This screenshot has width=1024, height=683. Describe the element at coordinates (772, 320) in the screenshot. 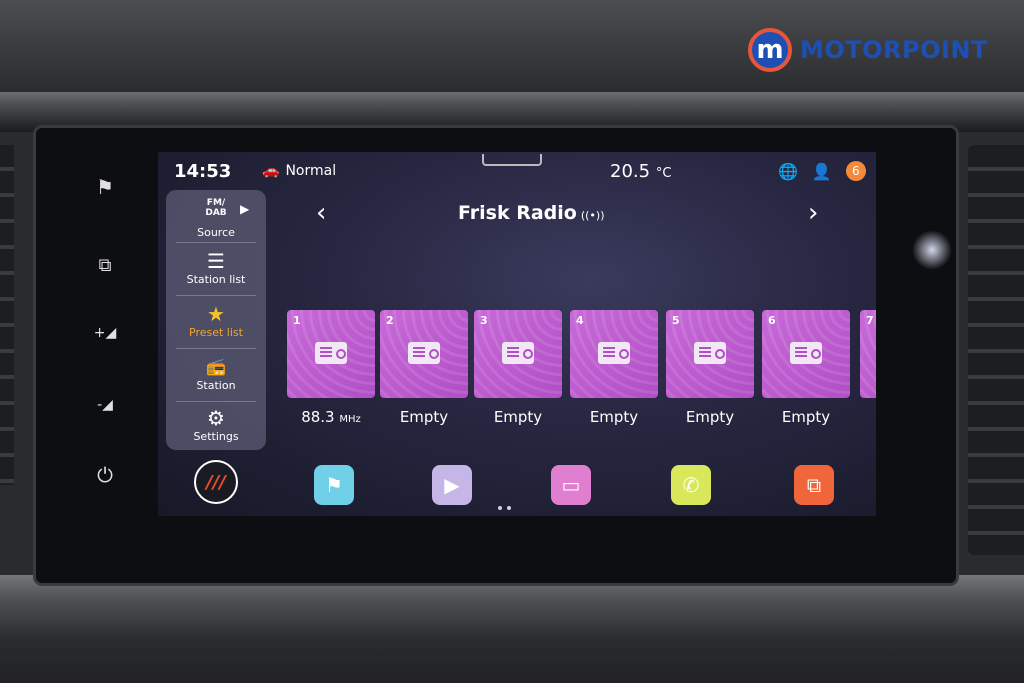

I see `preset-number: 6` at that location.